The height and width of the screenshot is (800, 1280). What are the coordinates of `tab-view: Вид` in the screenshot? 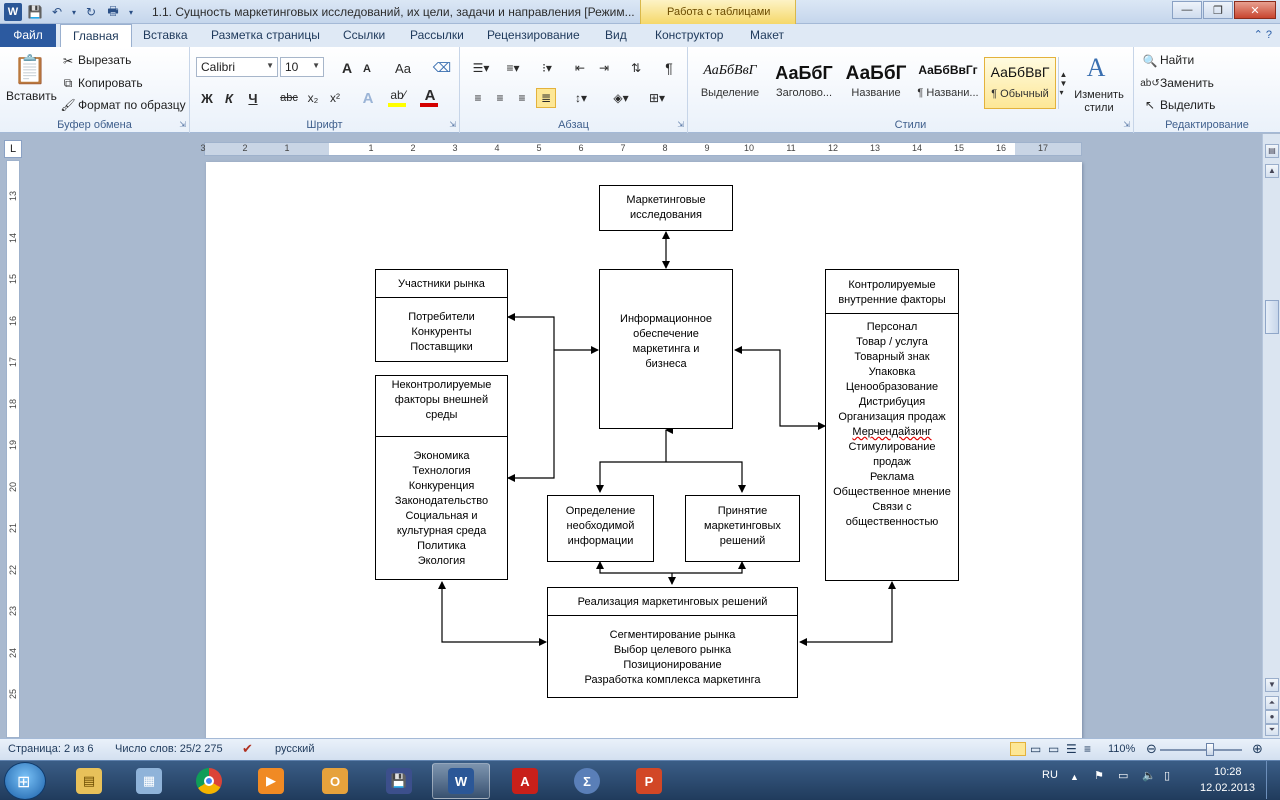 It's located at (616, 35).